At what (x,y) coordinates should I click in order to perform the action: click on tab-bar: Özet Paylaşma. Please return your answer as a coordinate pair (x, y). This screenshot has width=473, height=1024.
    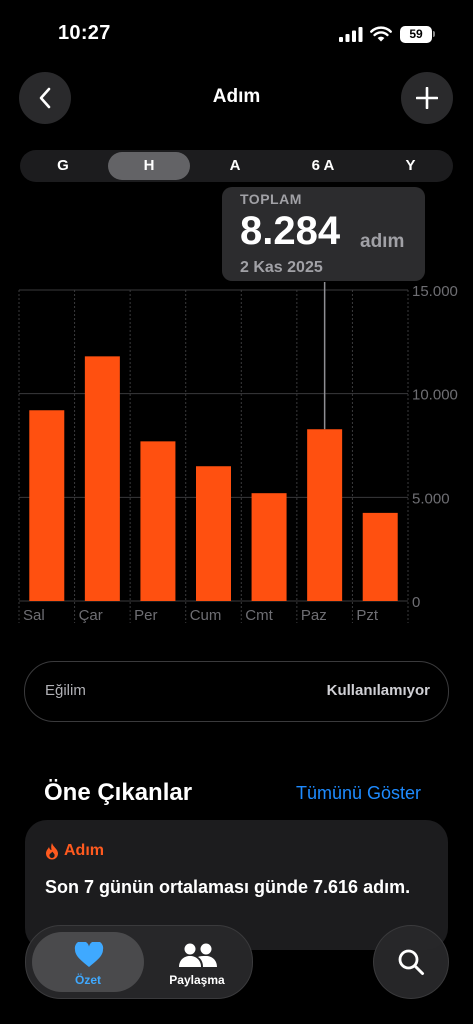
    Looking at the image, I should click on (139, 962).